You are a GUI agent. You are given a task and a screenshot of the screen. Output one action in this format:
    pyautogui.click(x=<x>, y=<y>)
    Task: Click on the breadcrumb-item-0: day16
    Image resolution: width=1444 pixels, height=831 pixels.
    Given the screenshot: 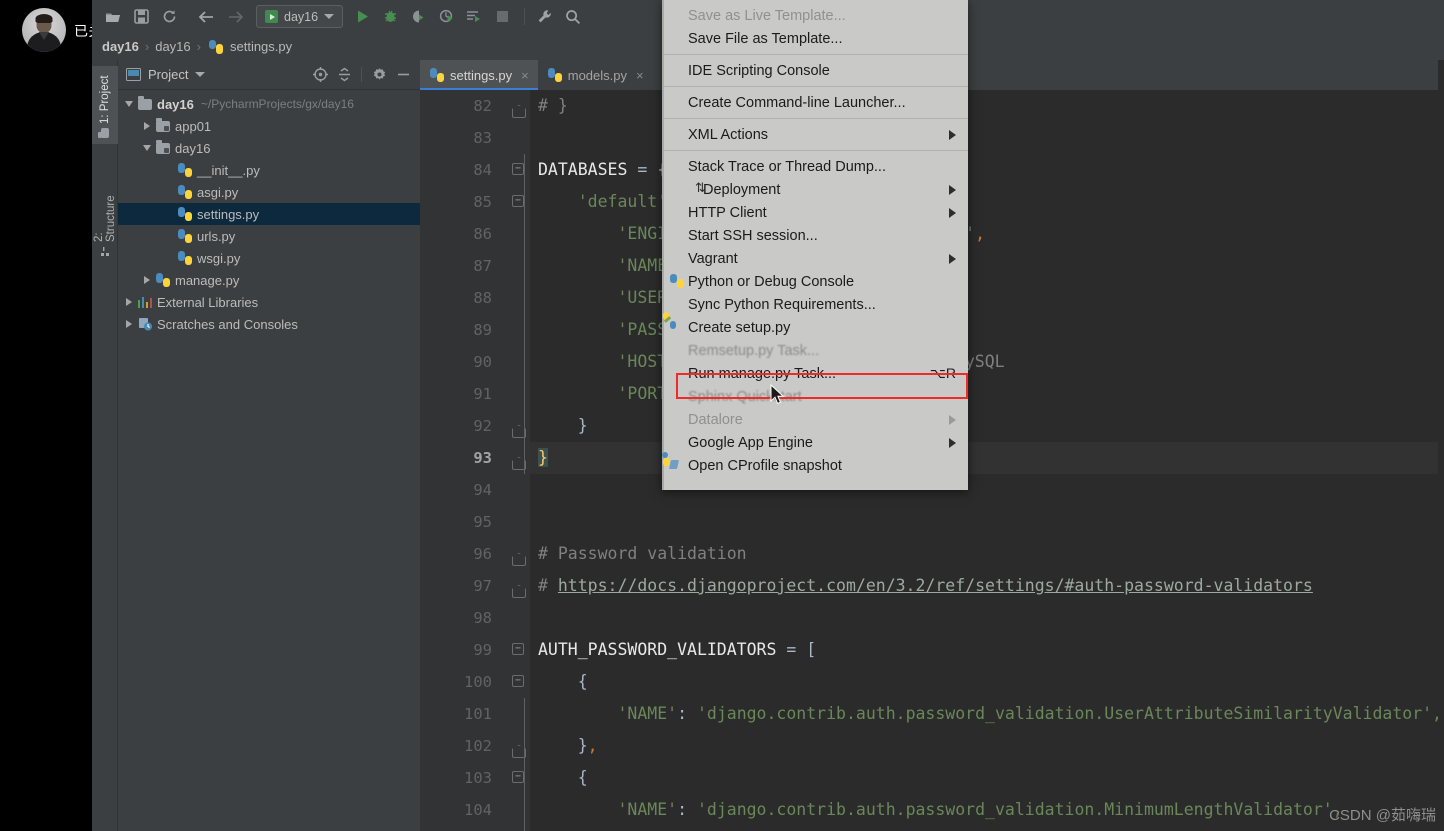 What is the action you would take?
    pyautogui.click(x=120, y=46)
    